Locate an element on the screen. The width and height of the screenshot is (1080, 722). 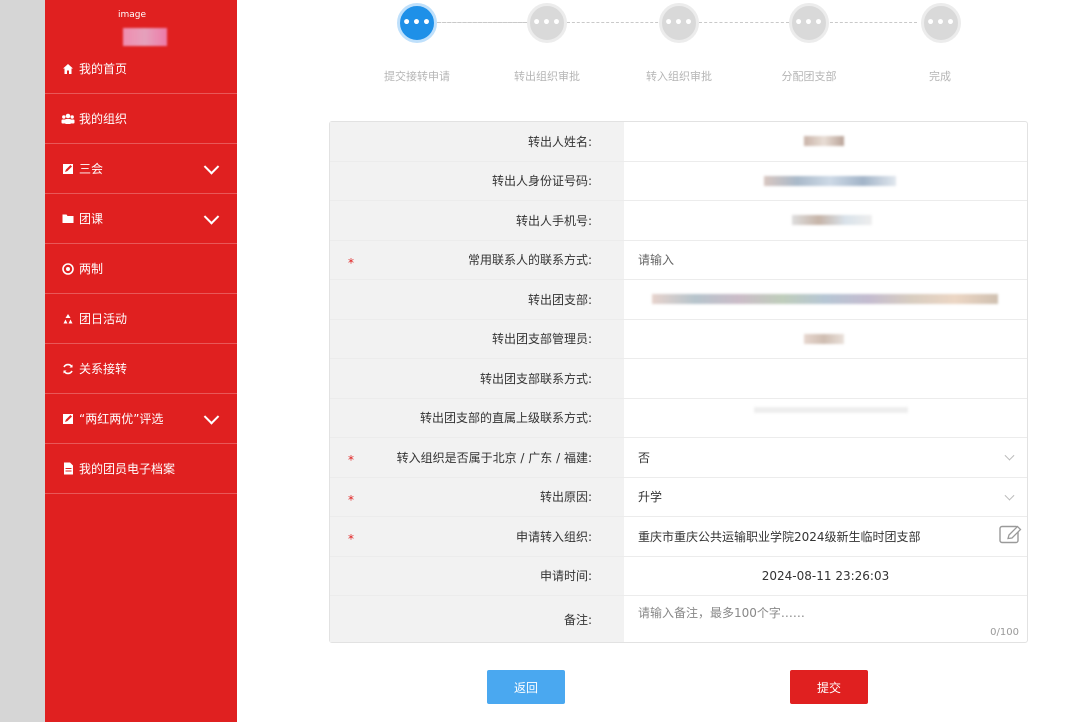
label-text: 转出人姓名: is located at coordinates (559, 141).